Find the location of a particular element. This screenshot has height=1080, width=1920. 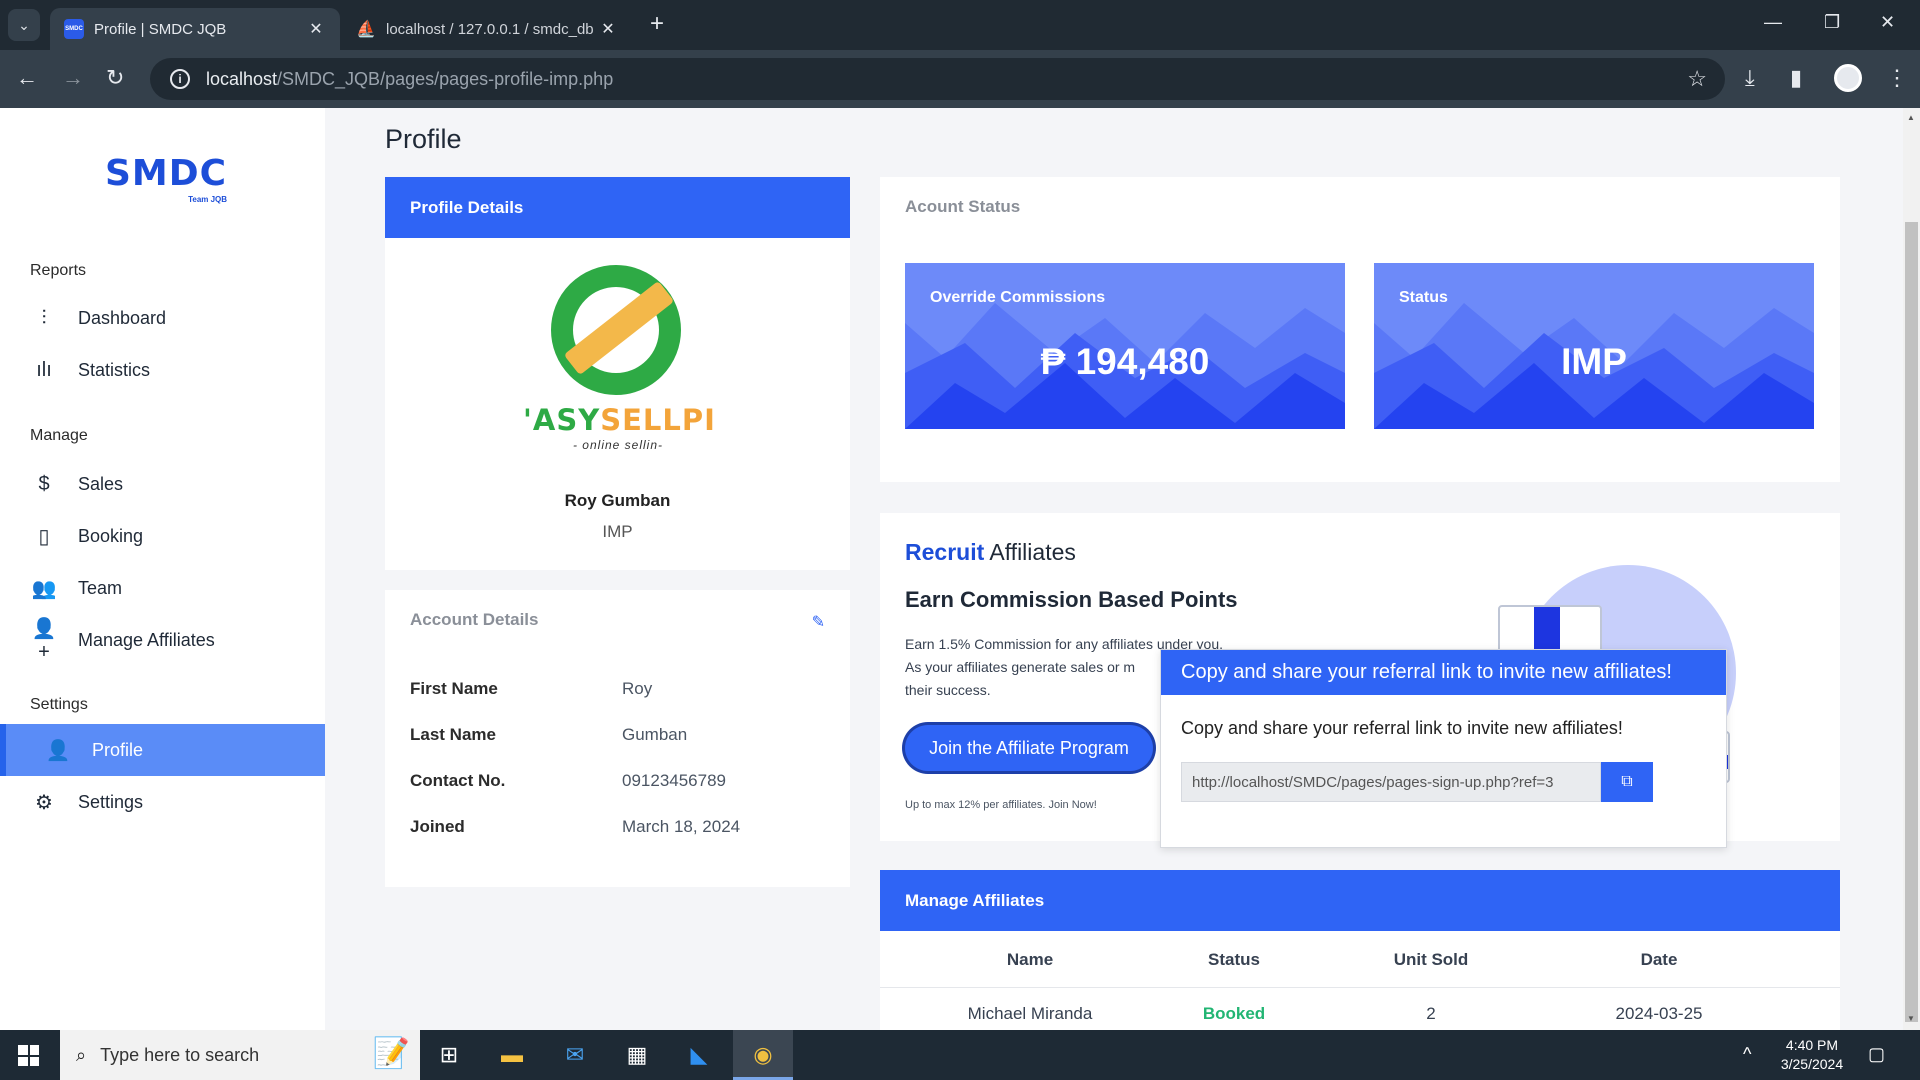

logo-subtext: Team JQB is located at coordinates (208, 199).